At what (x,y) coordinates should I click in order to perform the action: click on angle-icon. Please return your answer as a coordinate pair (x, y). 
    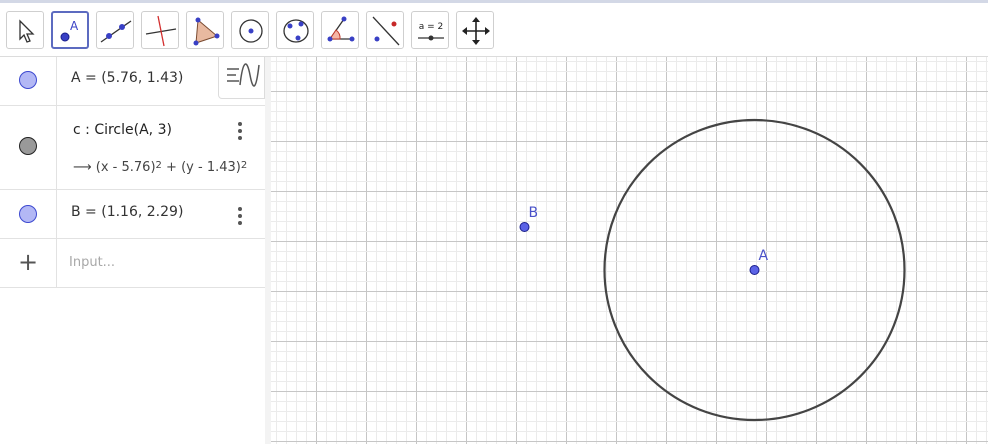
    Looking at the image, I should click on (341, 29).